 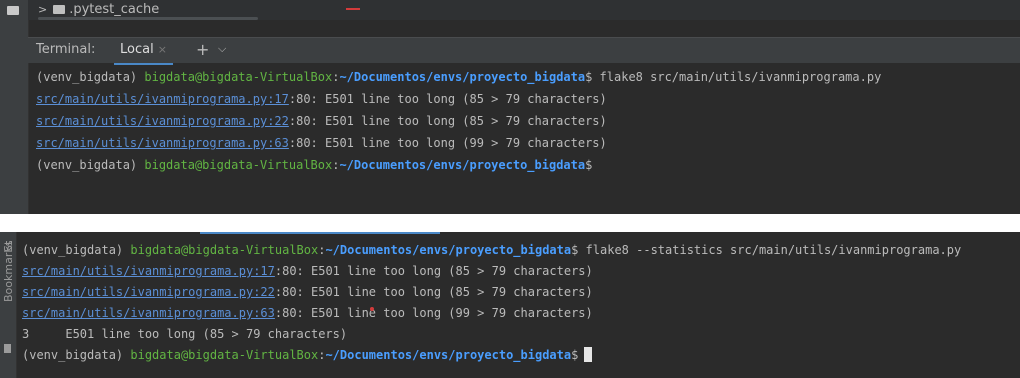 I want to click on side-tool-strip: St Bookmarks, so click(x=8, y=305).